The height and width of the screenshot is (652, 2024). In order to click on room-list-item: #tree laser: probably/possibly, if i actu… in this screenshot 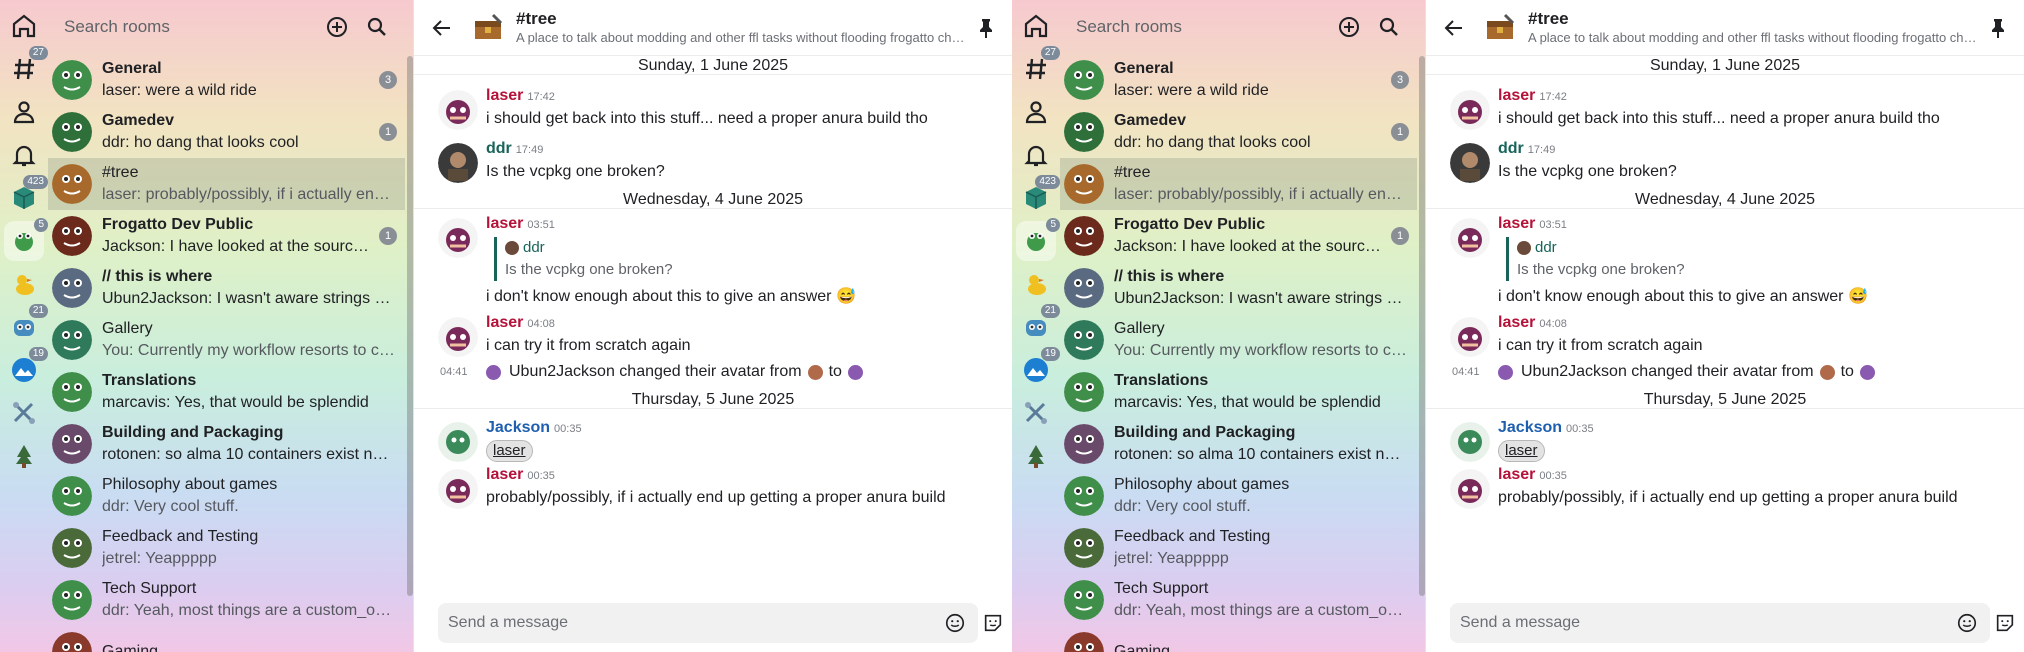, I will do `click(1238, 184)`.